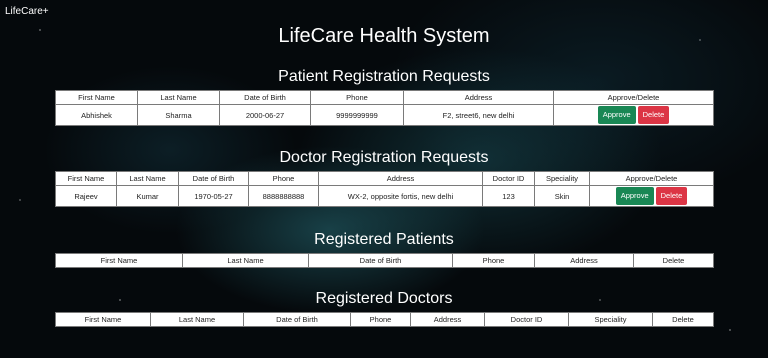 This screenshot has width=768, height=358. Describe the element at coordinates (213, 196) in the screenshot. I see `cell-dob: 1970-05-27` at that location.